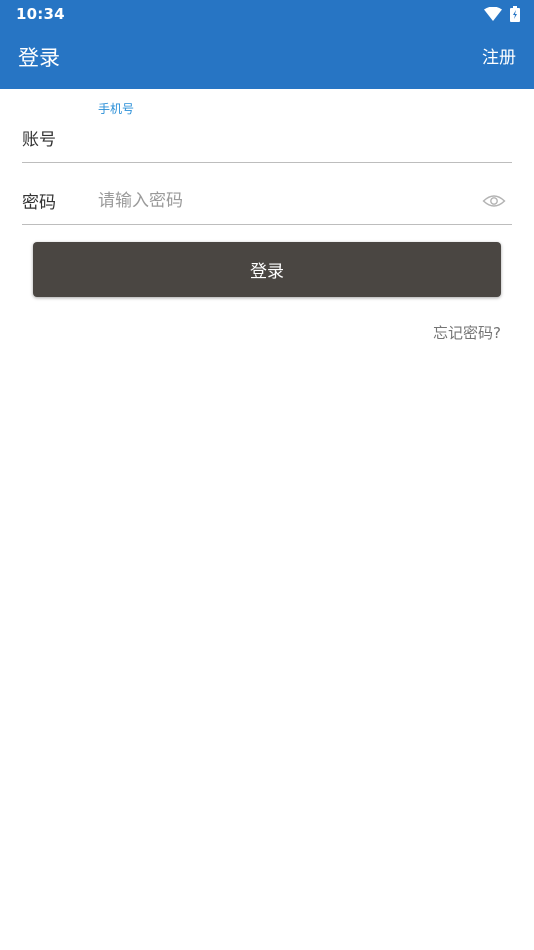 Image resolution: width=534 pixels, height=950 pixels. What do you see at coordinates (267, 44) in the screenshot?
I see `app-bar: 10:34 登录 注册` at bounding box center [267, 44].